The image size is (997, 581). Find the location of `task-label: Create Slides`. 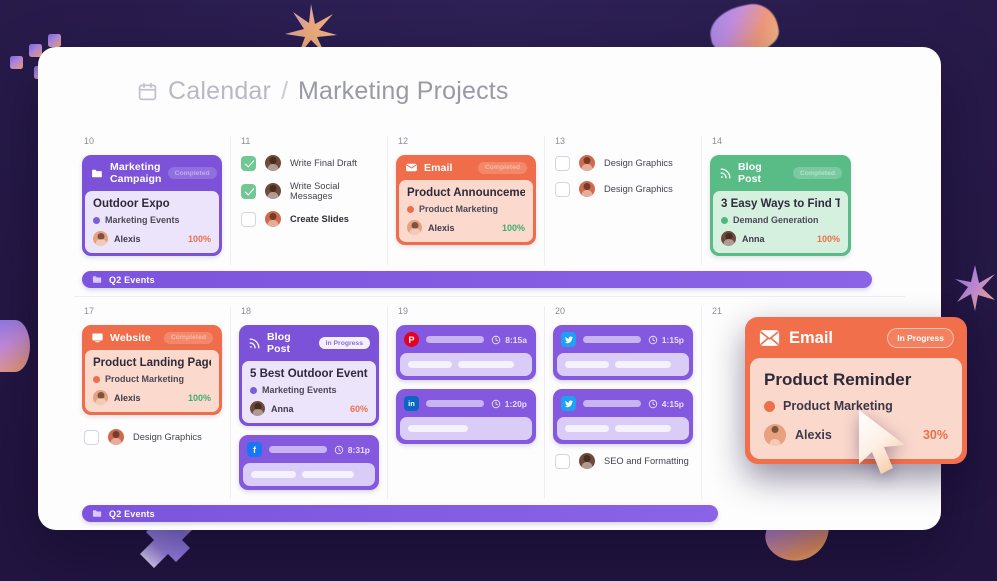

task-label: Create Slides is located at coordinates (319, 219).